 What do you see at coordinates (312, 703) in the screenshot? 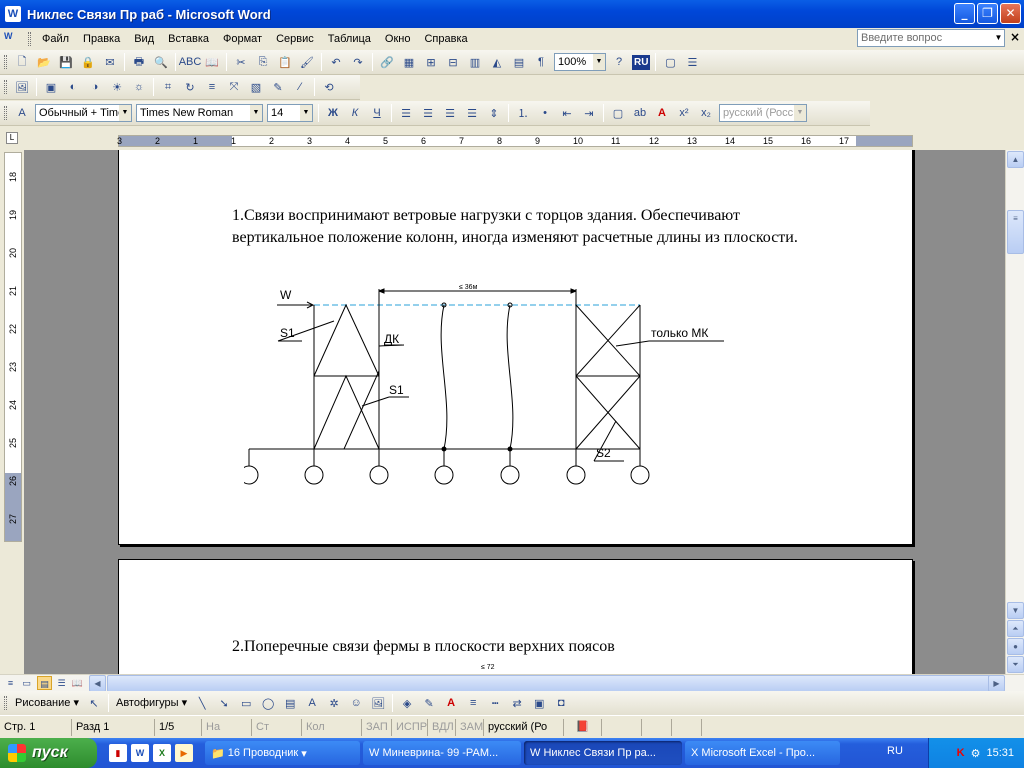
I see `wordart-icon: A` at bounding box center [312, 703].